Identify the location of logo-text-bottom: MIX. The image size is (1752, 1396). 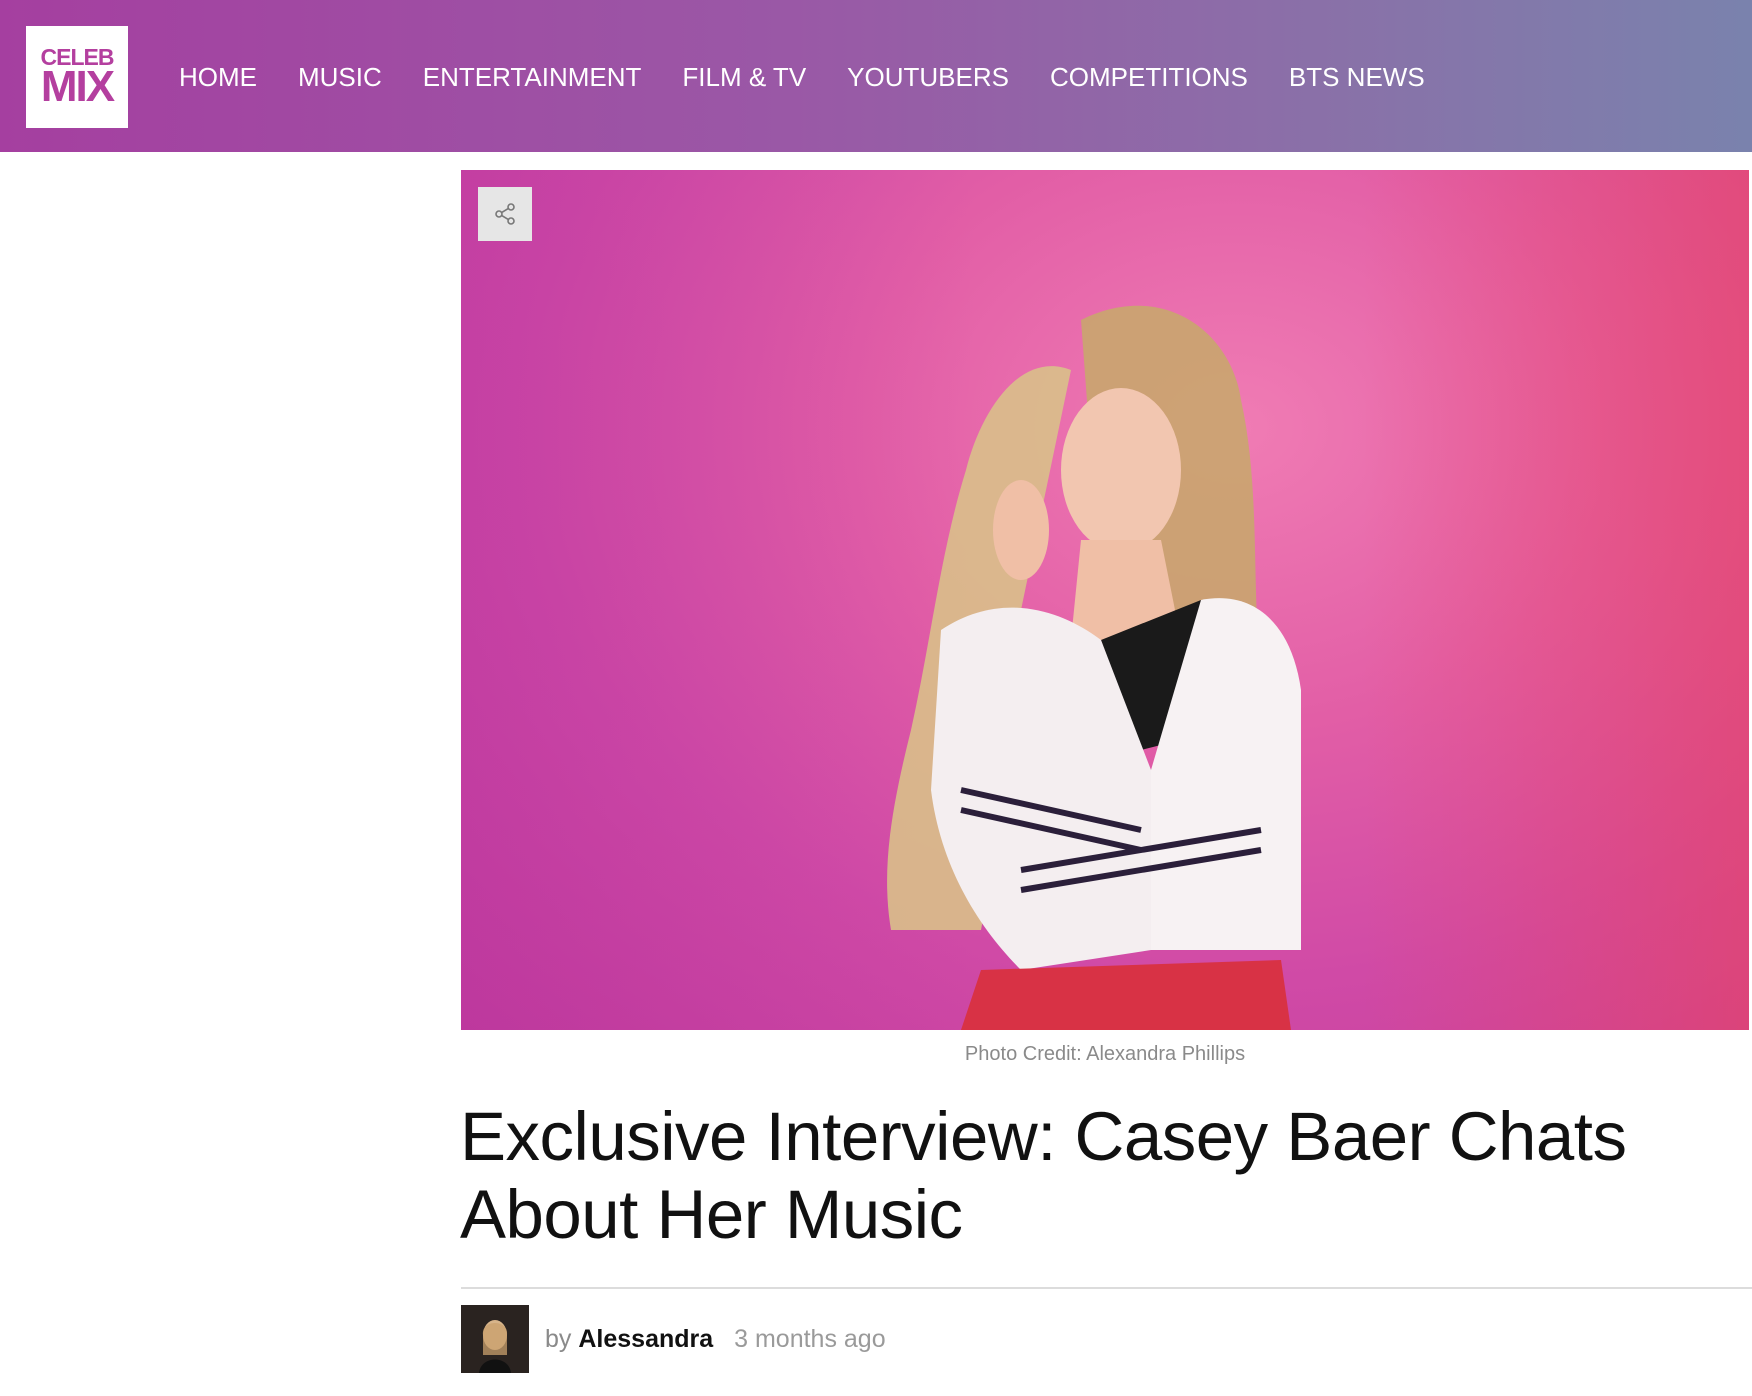
(77, 86).